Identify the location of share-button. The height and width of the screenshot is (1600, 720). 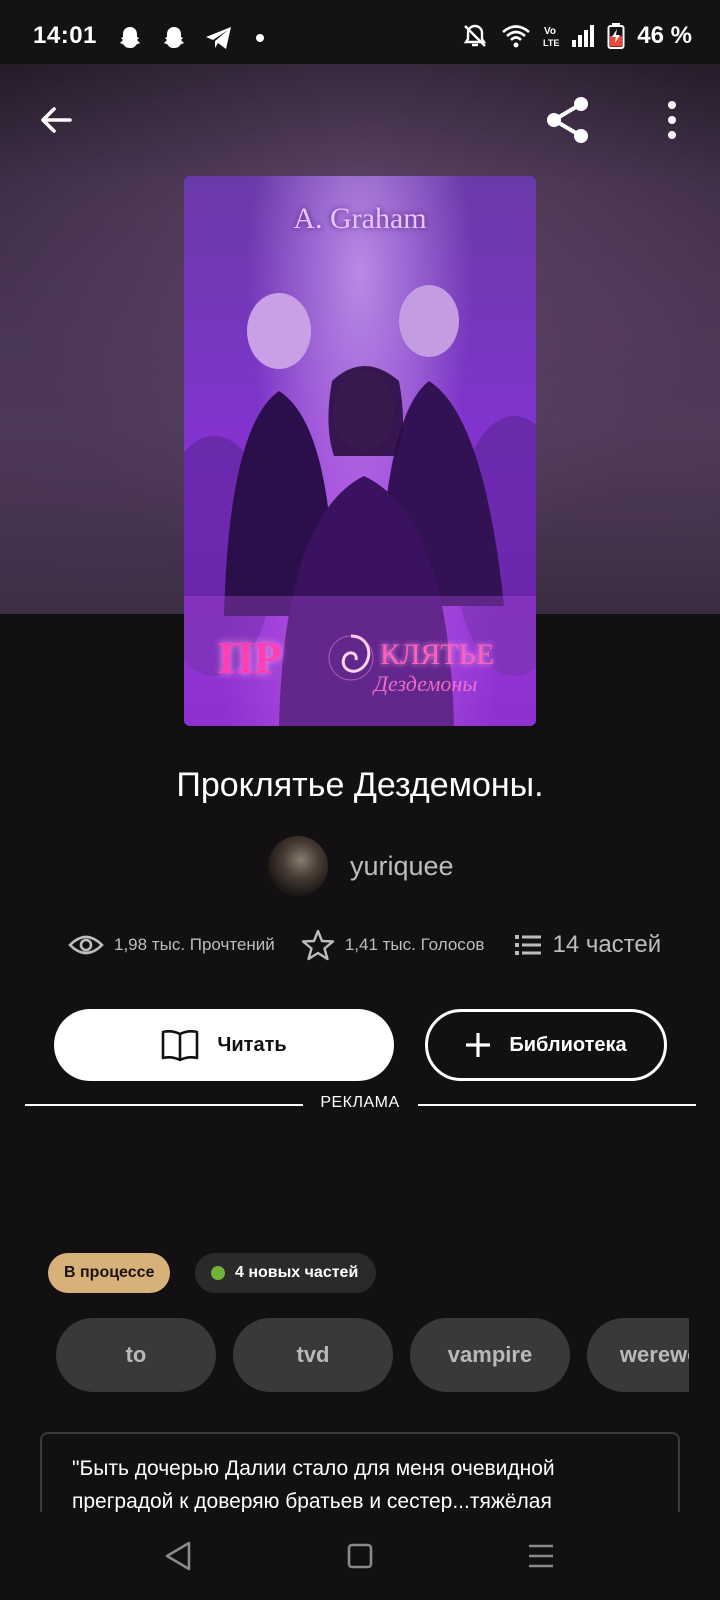
(568, 120).